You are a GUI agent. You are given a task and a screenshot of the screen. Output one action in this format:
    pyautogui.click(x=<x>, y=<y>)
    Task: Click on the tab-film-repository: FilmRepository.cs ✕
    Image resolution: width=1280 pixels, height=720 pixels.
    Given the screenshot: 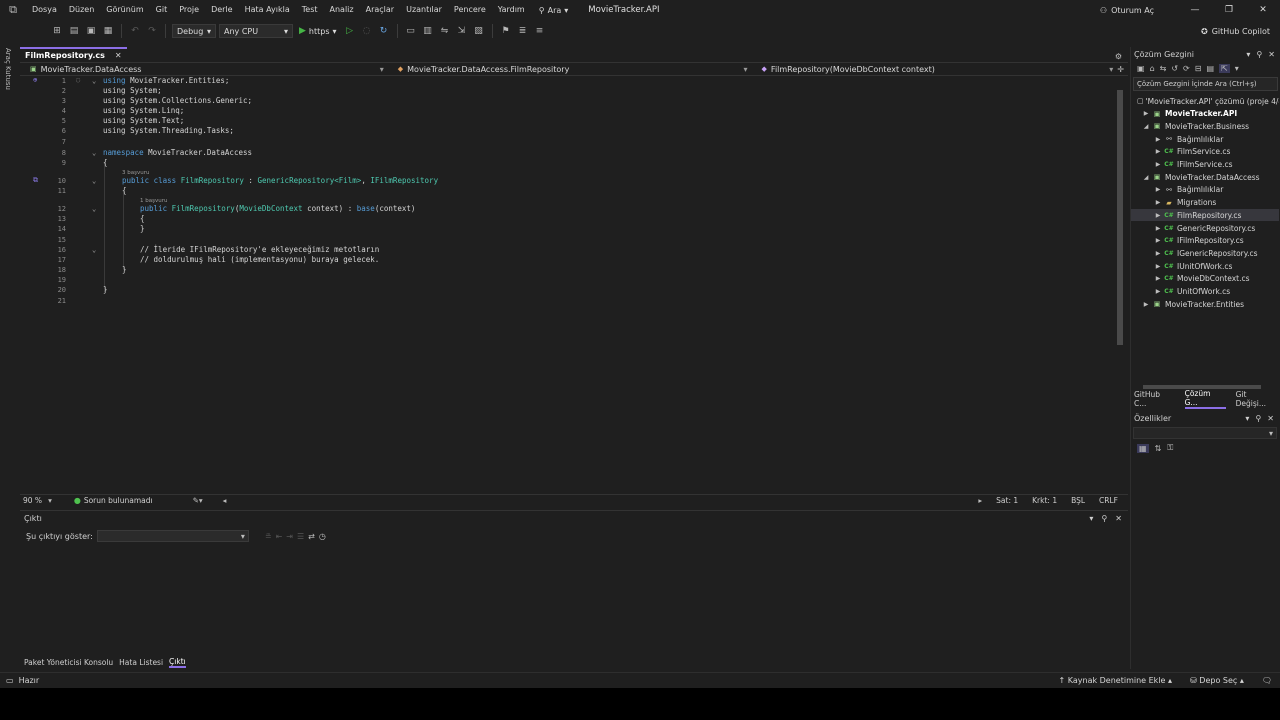 What is the action you would take?
    pyautogui.click(x=73, y=54)
    